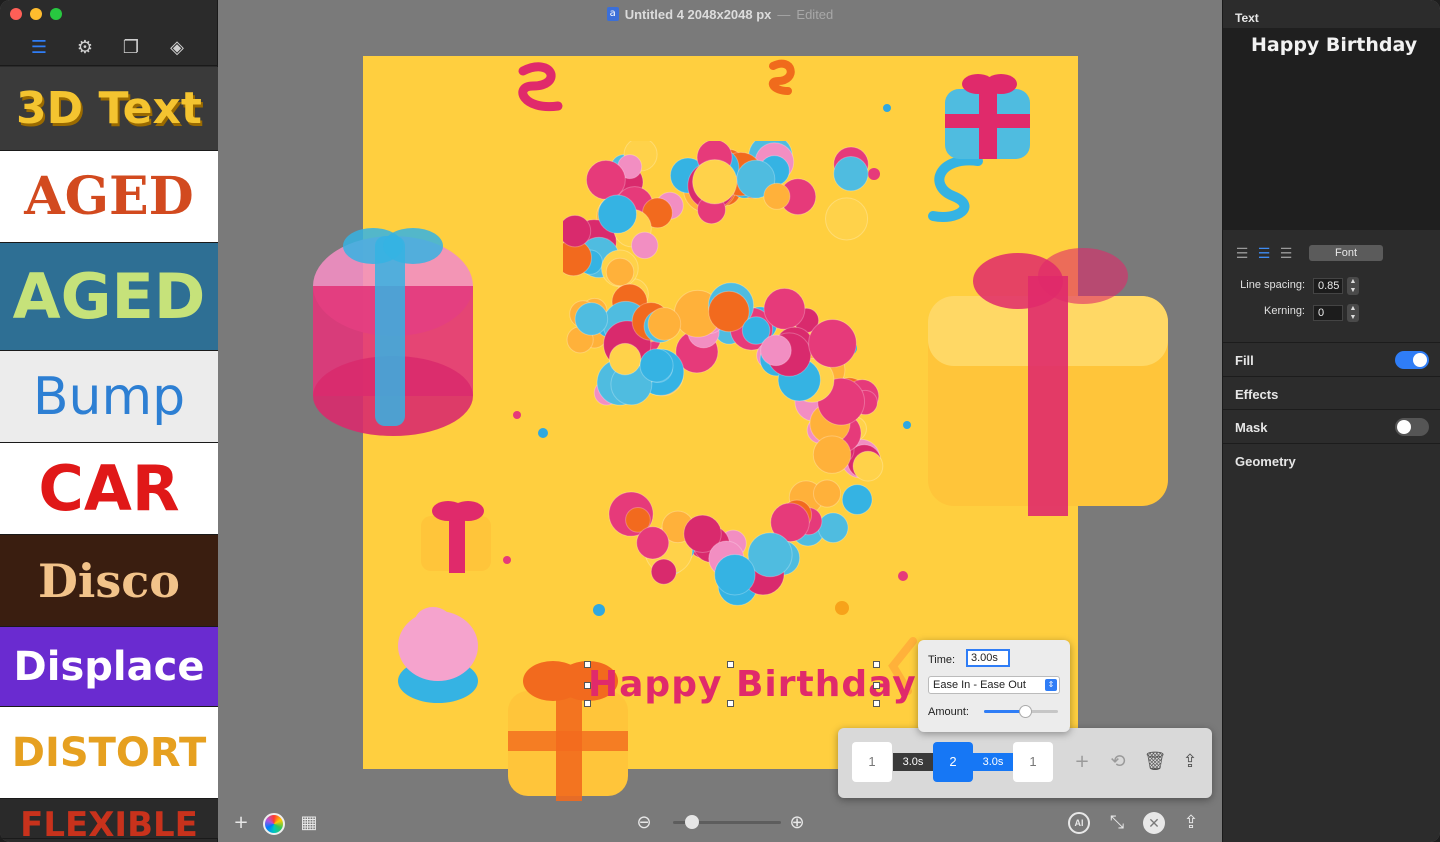 This screenshot has height=842, width=1440. Describe the element at coordinates (39, 48) in the screenshot. I see `list-icon: ☰` at that location.